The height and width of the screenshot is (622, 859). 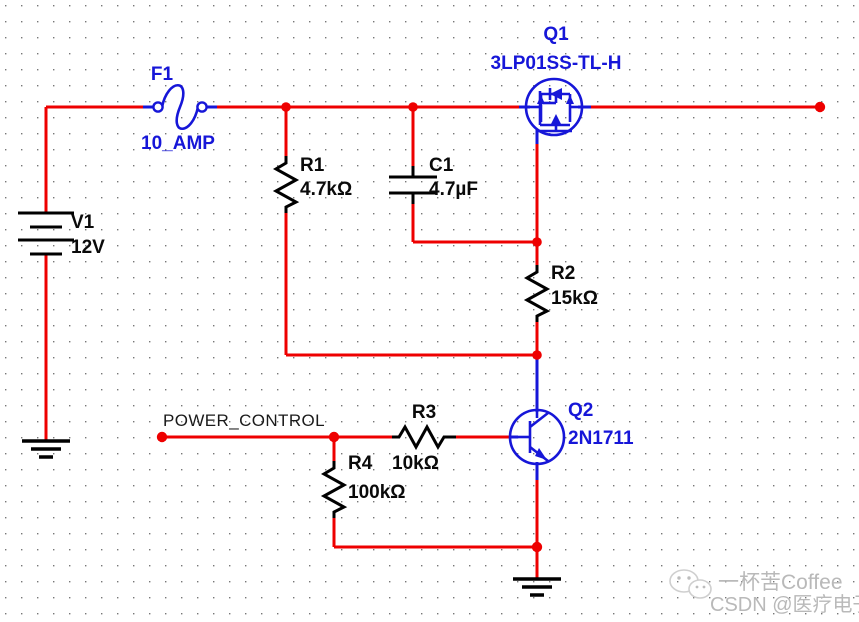 I want to click on net-label-power-control: POWER_CONTROL, so click(x=244, y=420).